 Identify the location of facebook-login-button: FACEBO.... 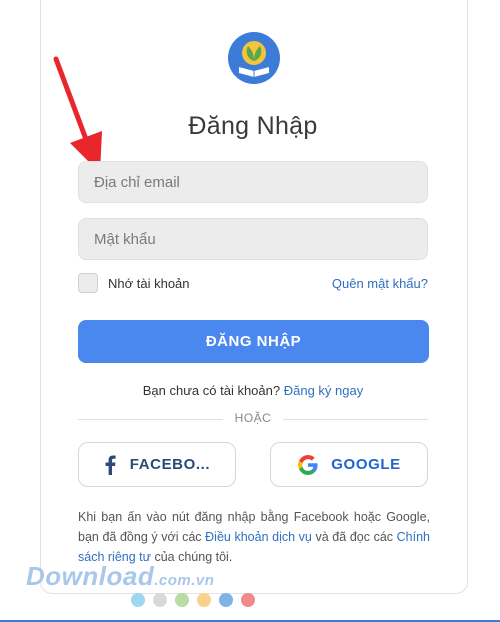
(157, 464).